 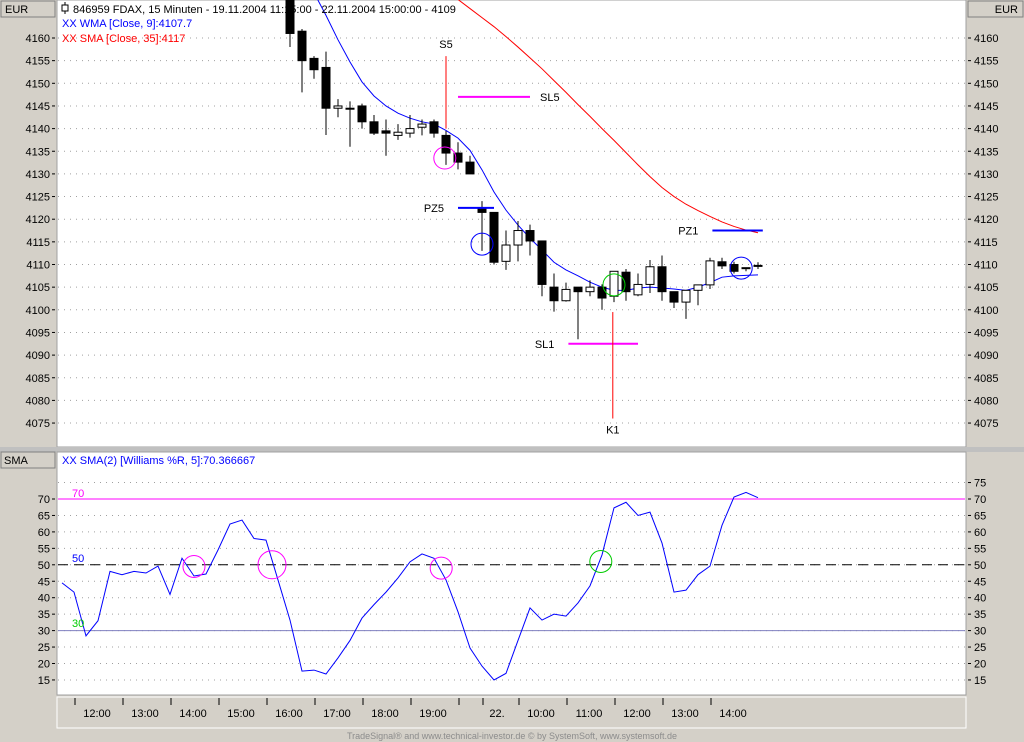 I want to click on price-tick-label-left: 4095, so click(x=38, y=333).